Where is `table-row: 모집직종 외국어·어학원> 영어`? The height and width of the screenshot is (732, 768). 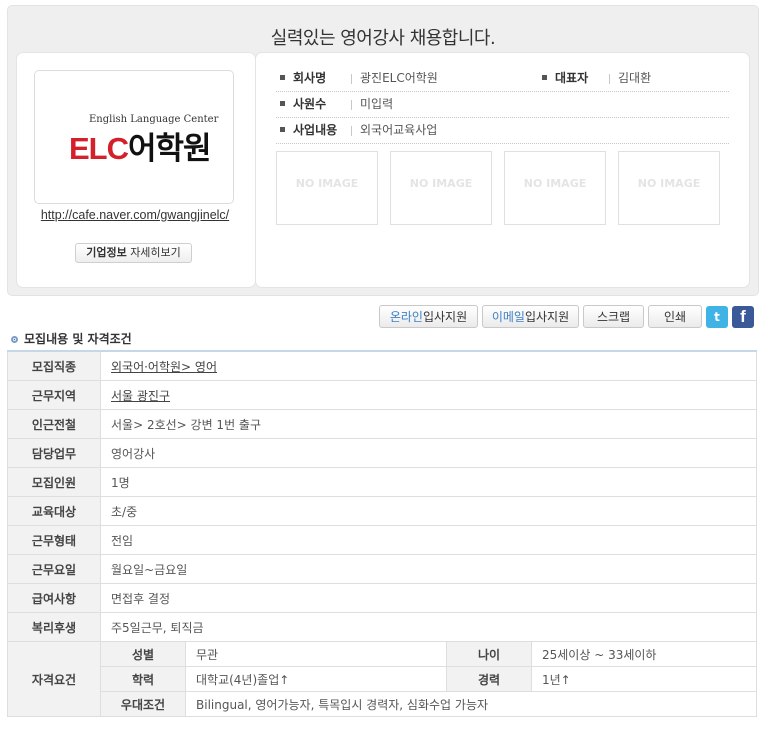 table-row: 모집직종 외국어·어학원> 영어 is located at coordinates (382, 365).